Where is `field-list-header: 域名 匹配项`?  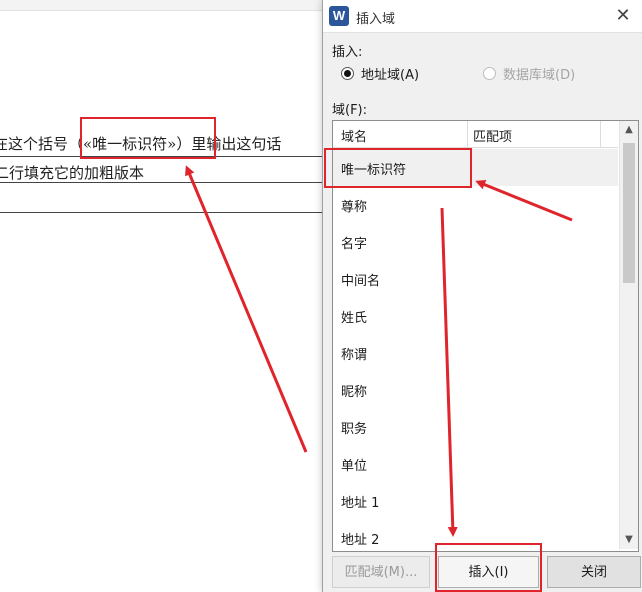 field-list-header: 域名 匹配项 is located at coordinates (475, 134).